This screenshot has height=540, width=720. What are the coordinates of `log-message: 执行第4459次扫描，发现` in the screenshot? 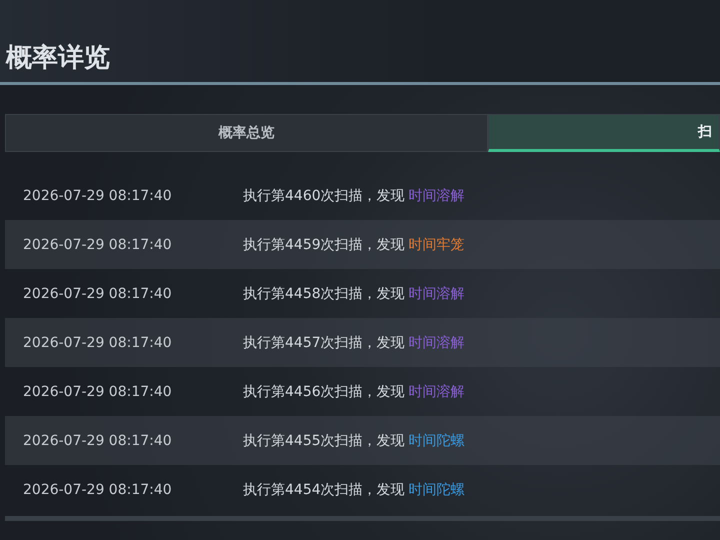 It's located at (324, 245).